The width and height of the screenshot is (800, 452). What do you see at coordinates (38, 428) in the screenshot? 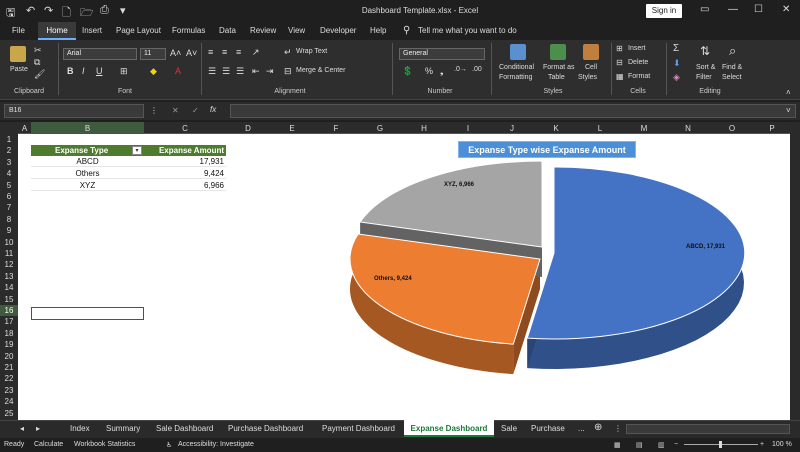
I see `next-sheet-icon: ▸` at bounding box center [38, 428].